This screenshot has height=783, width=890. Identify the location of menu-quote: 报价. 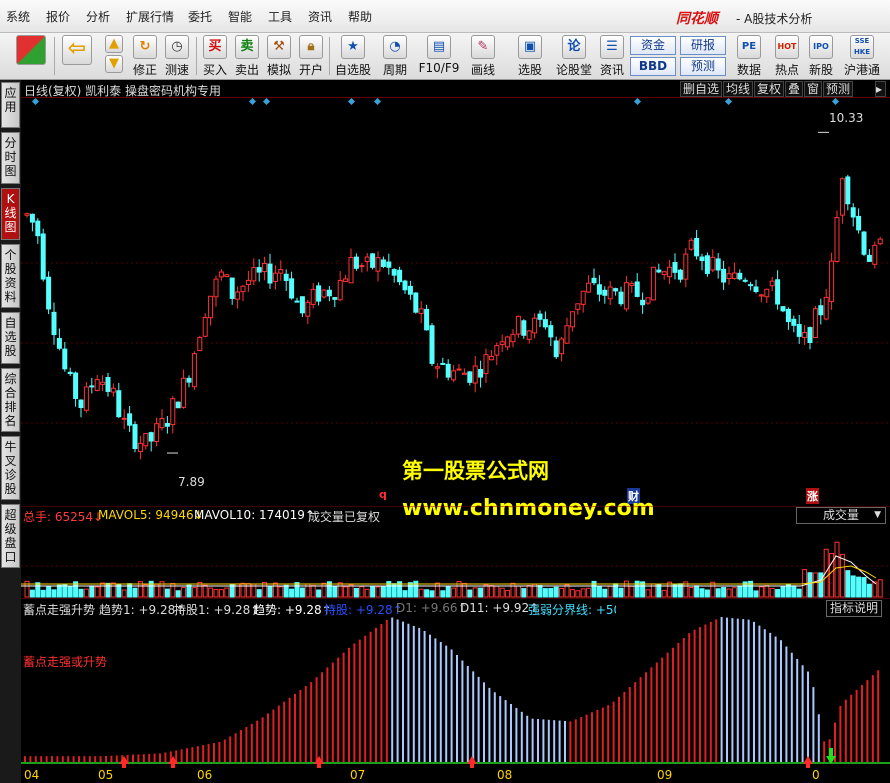
(58, 16).